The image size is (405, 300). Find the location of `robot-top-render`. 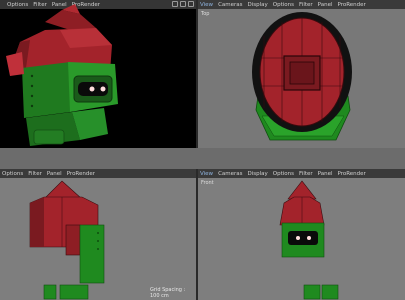

robot-top-render is located at coordinates (302, 76).